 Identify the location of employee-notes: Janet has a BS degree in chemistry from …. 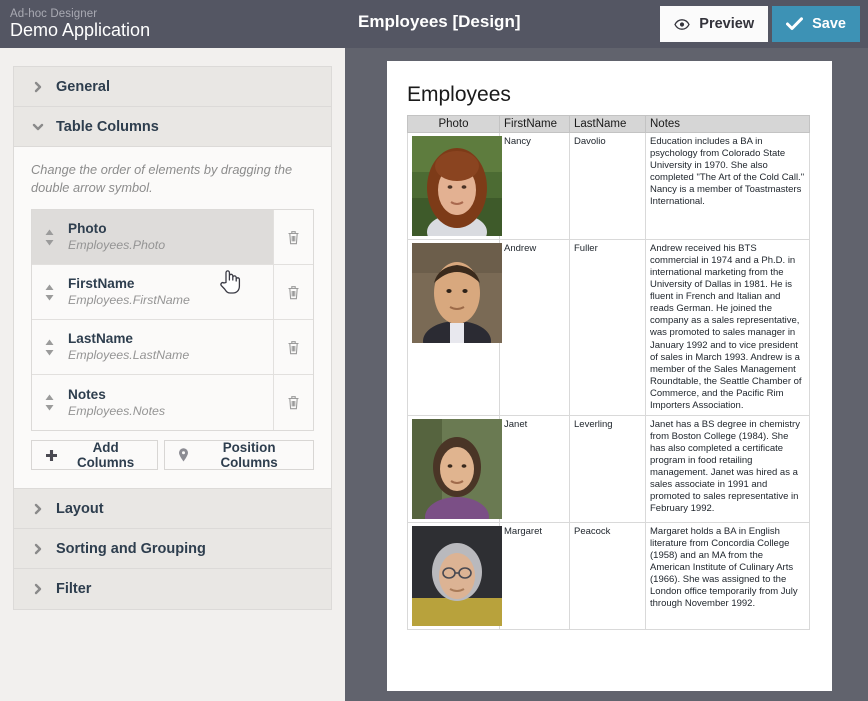
(727, 468).